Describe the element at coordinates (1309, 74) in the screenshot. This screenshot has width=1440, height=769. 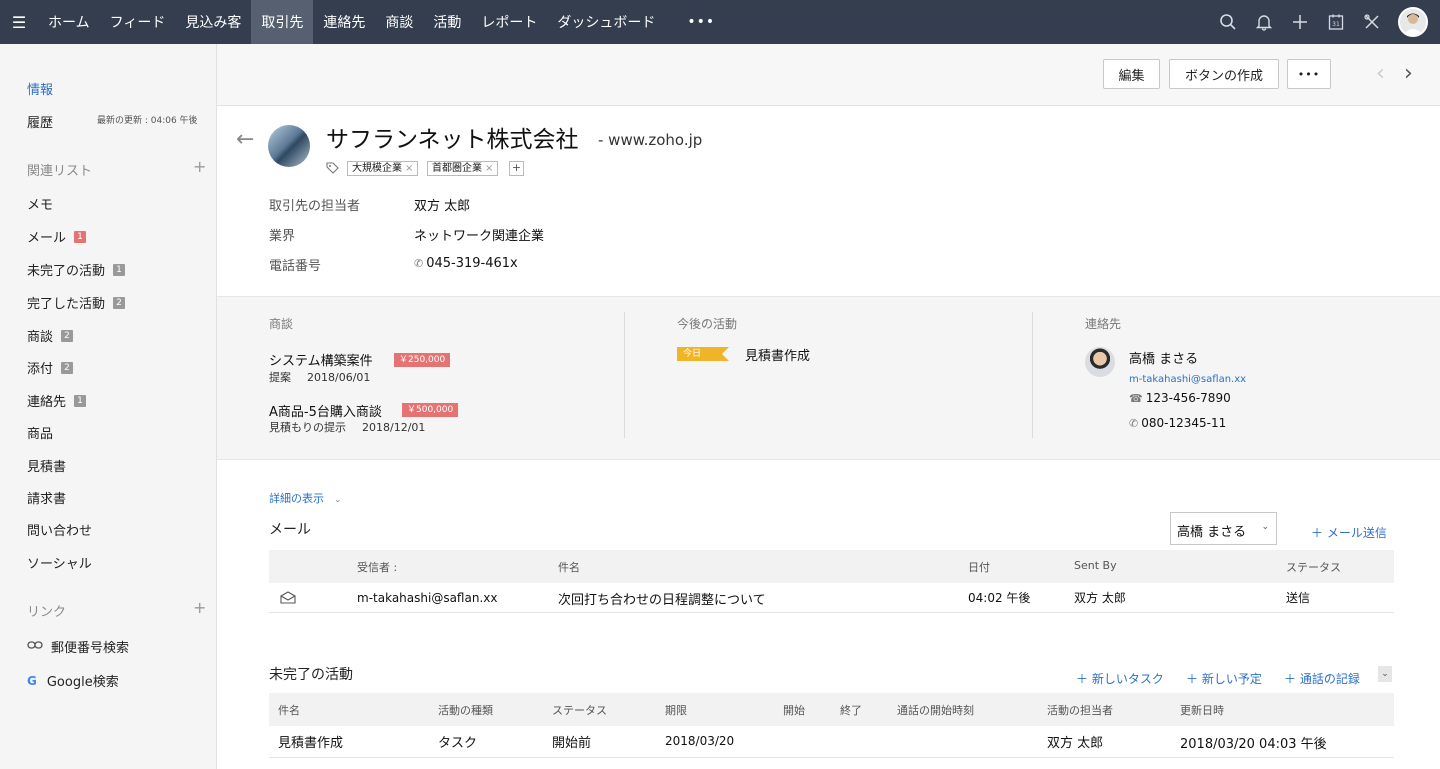
I see `more-actions-button: •••` at that location.